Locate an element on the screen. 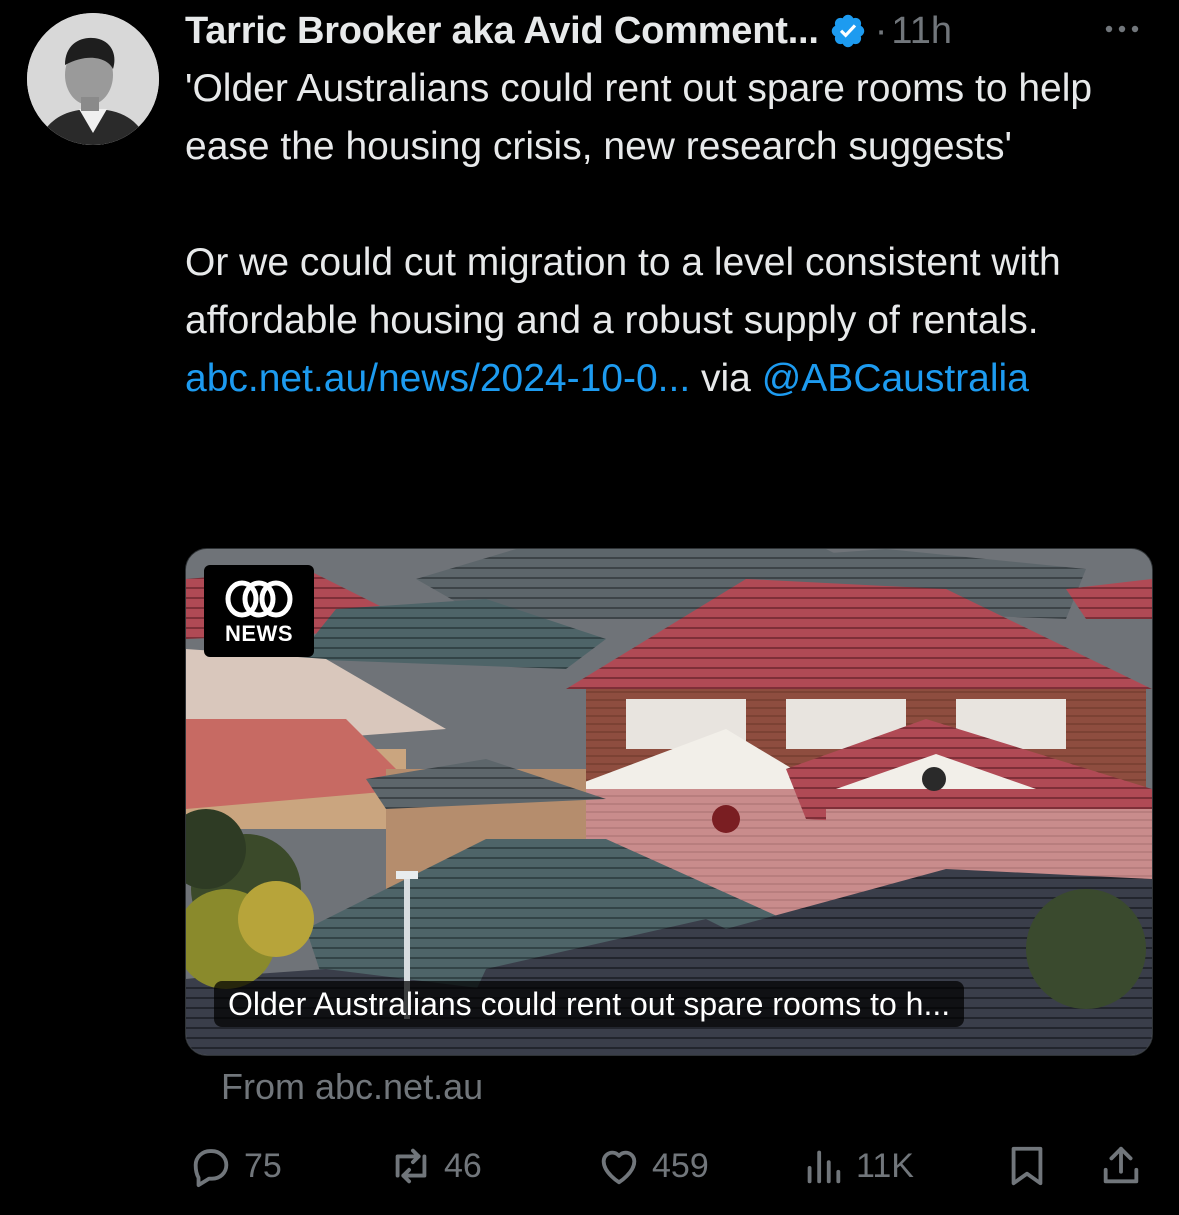 This screenshot has width=1179, height=1215. bookmark-icon is located at coordinates (1027, 1166).